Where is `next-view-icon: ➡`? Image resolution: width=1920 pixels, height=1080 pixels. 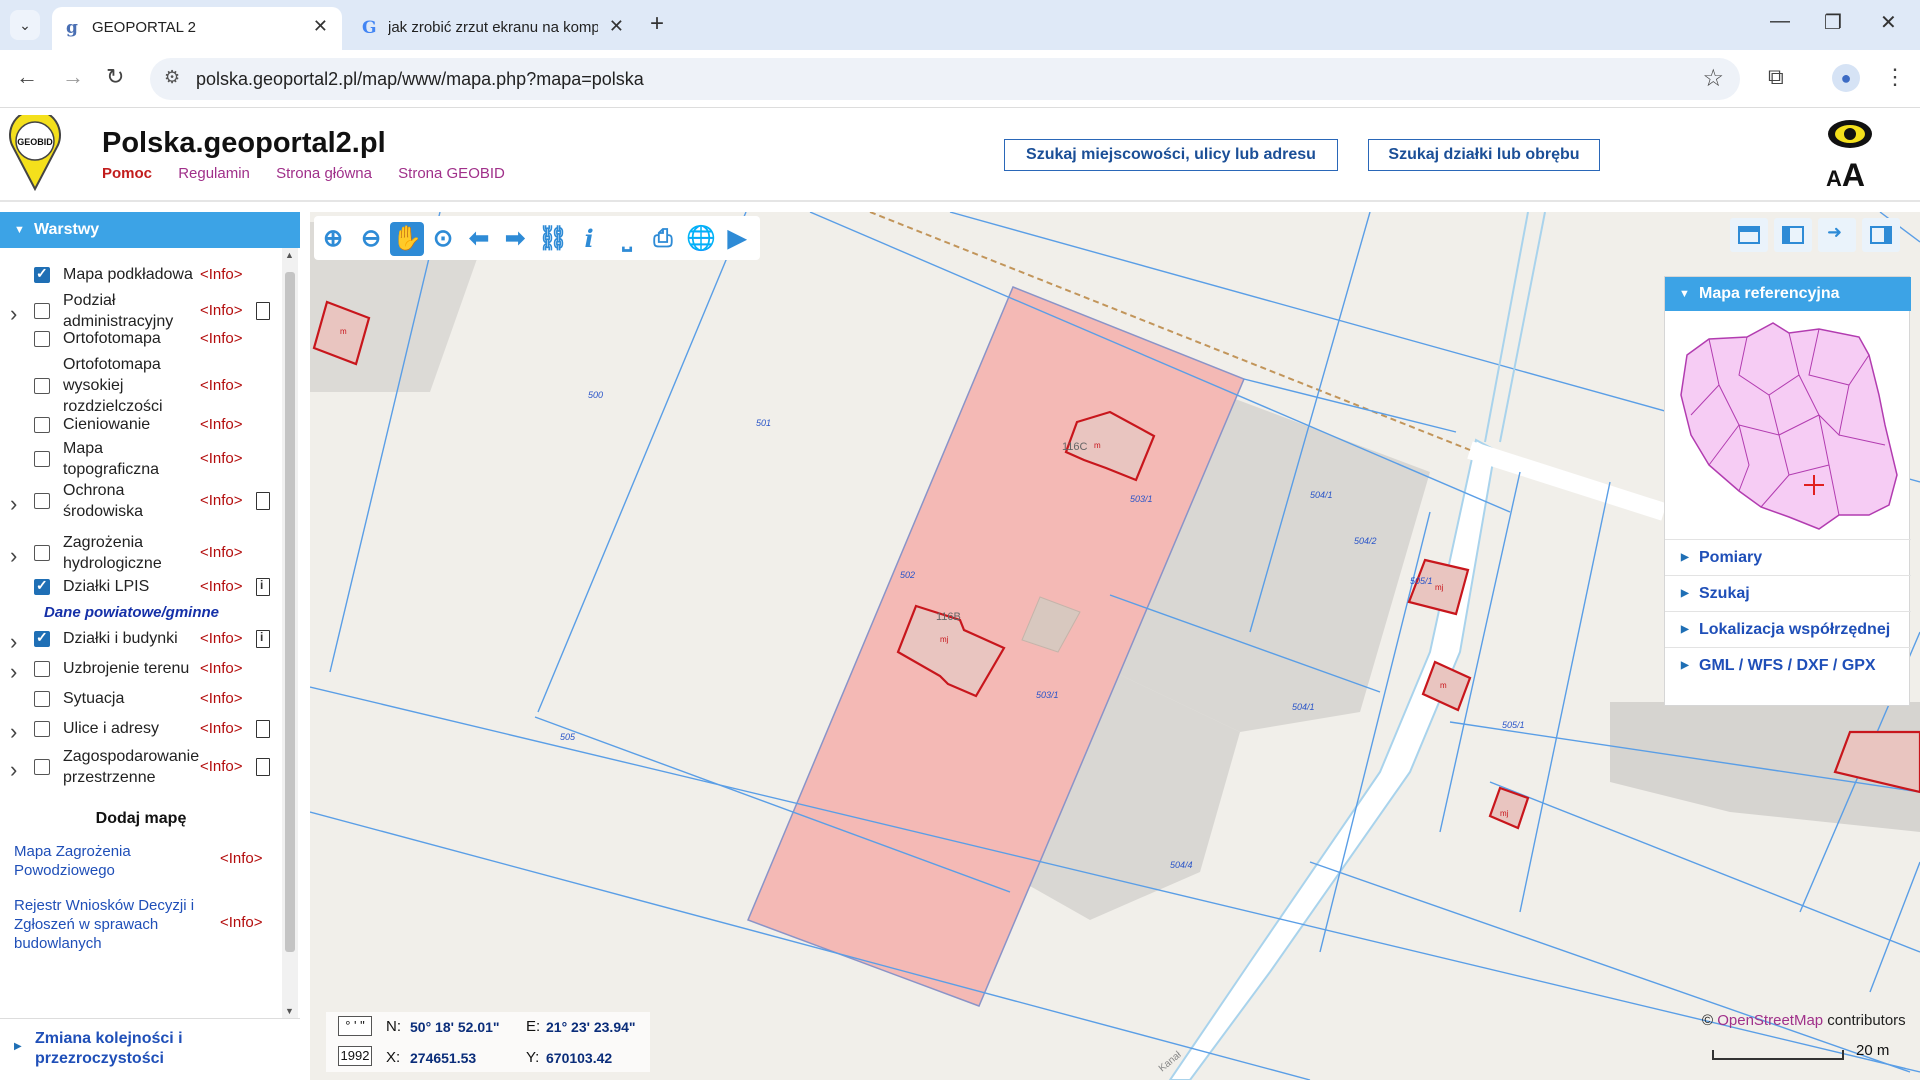 next-view-icon: ➡ is located at coordinates (515, 239).